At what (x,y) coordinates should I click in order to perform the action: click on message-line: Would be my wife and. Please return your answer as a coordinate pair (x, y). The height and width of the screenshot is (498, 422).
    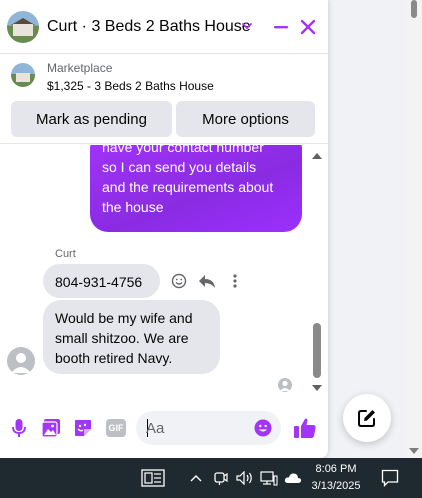
    Looking at the image, I should click on (124, 318).